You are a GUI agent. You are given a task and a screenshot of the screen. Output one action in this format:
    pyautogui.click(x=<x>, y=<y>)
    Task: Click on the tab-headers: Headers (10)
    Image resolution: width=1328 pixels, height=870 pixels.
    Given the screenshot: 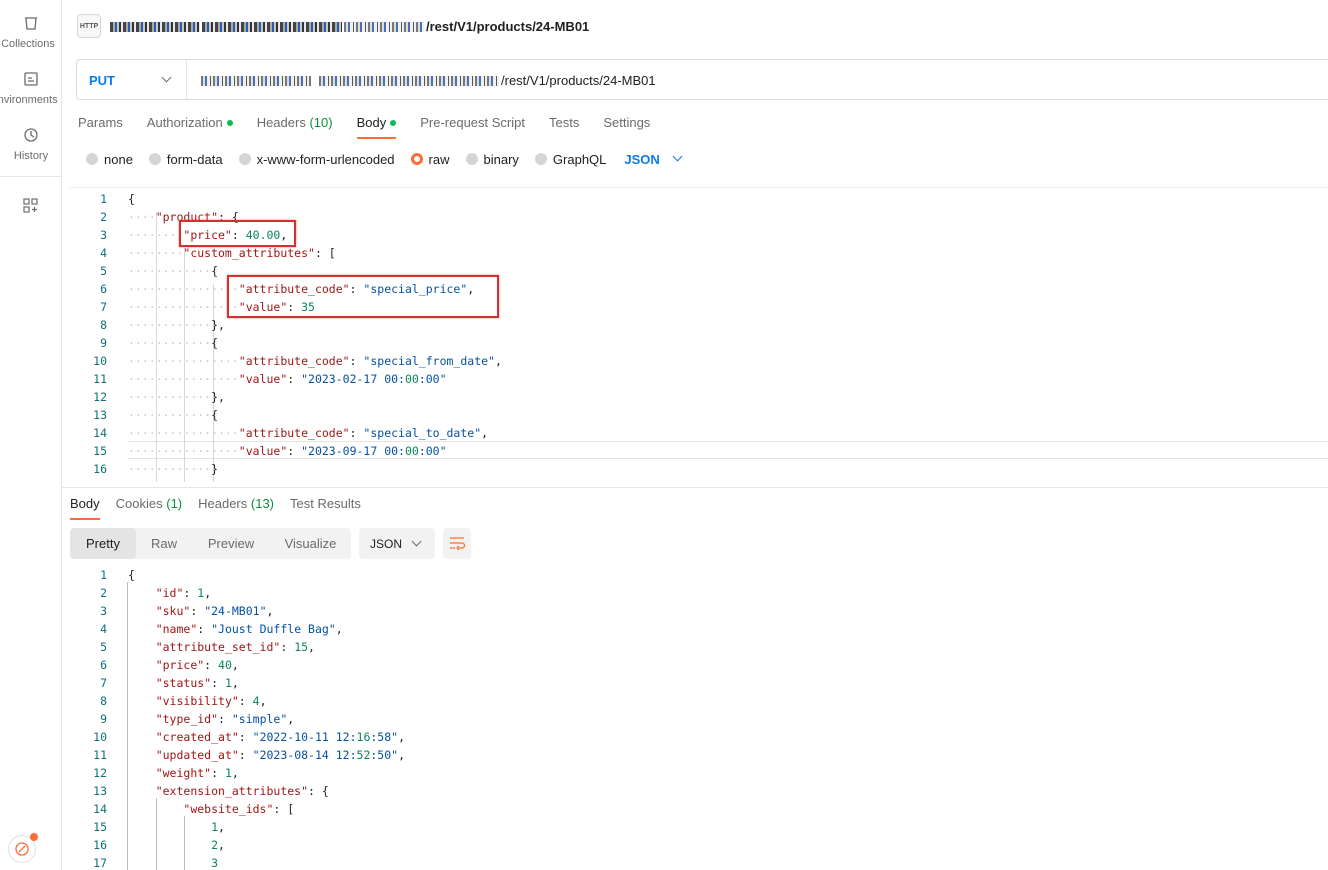 What is the action you would take?
    pyautogui.click(x=295, y=127)
    